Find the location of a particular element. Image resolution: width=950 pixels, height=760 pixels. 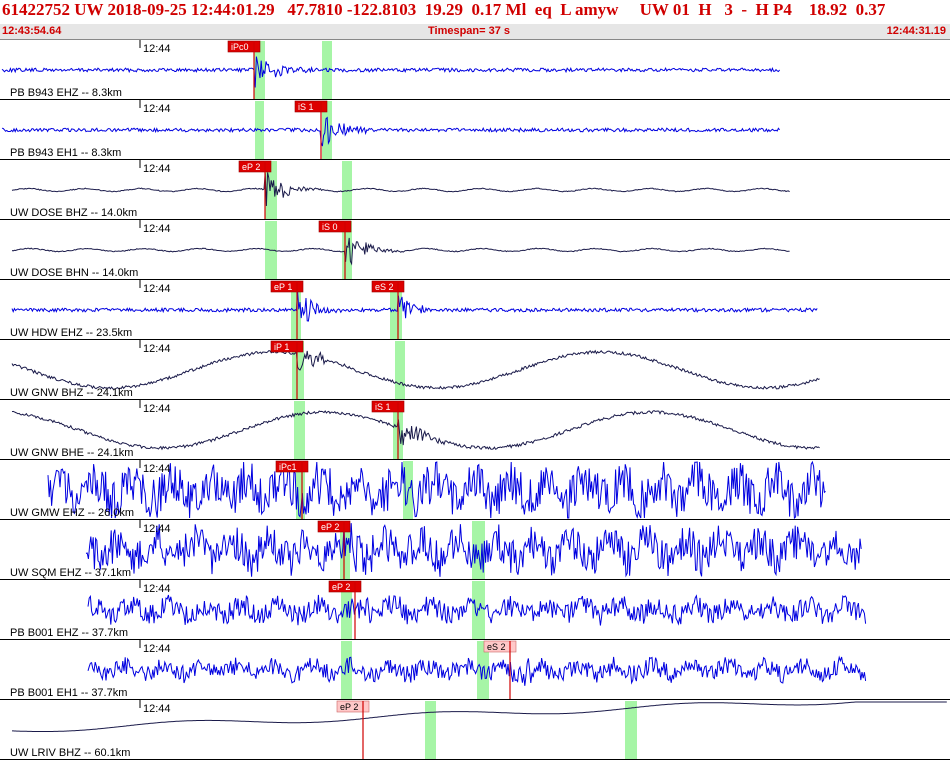

station-label: UW GMW EHZ -- 26.0km is located at coordinates (72, 513).